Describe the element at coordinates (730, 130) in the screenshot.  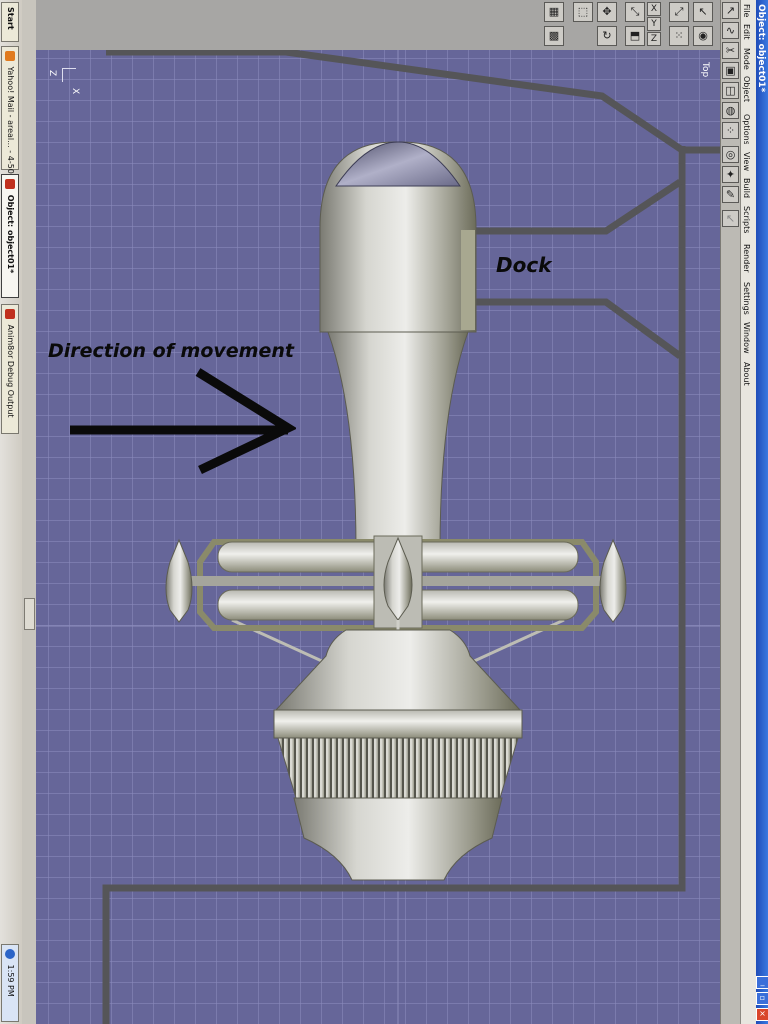
I see `points-icon: ⁘` at that location.